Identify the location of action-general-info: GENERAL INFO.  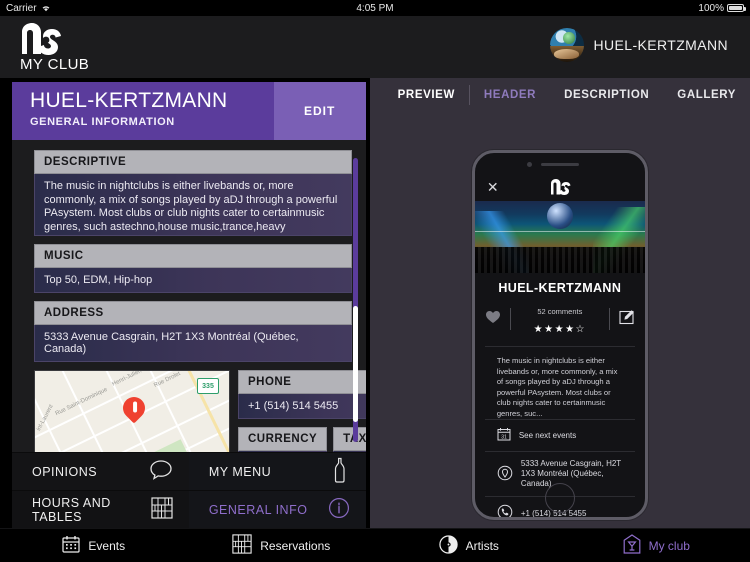
(277, 509).